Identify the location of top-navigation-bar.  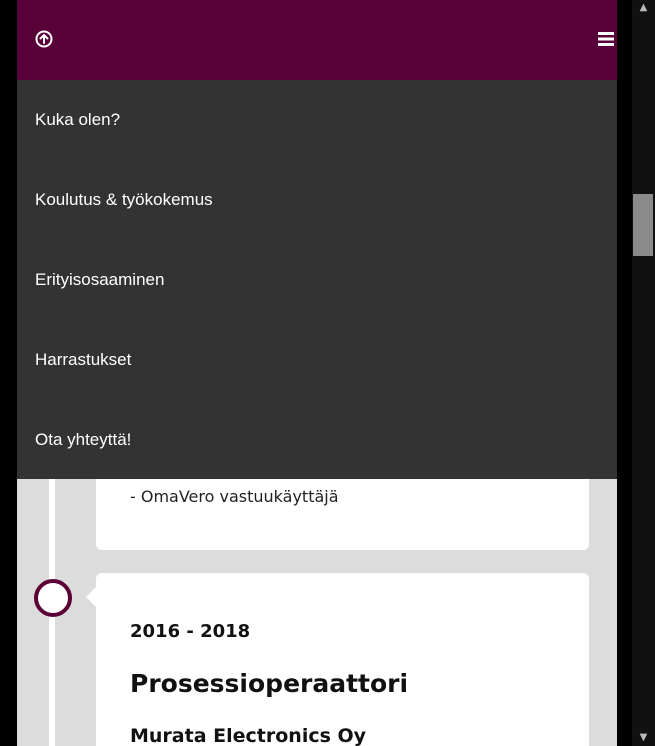
(317, 40).